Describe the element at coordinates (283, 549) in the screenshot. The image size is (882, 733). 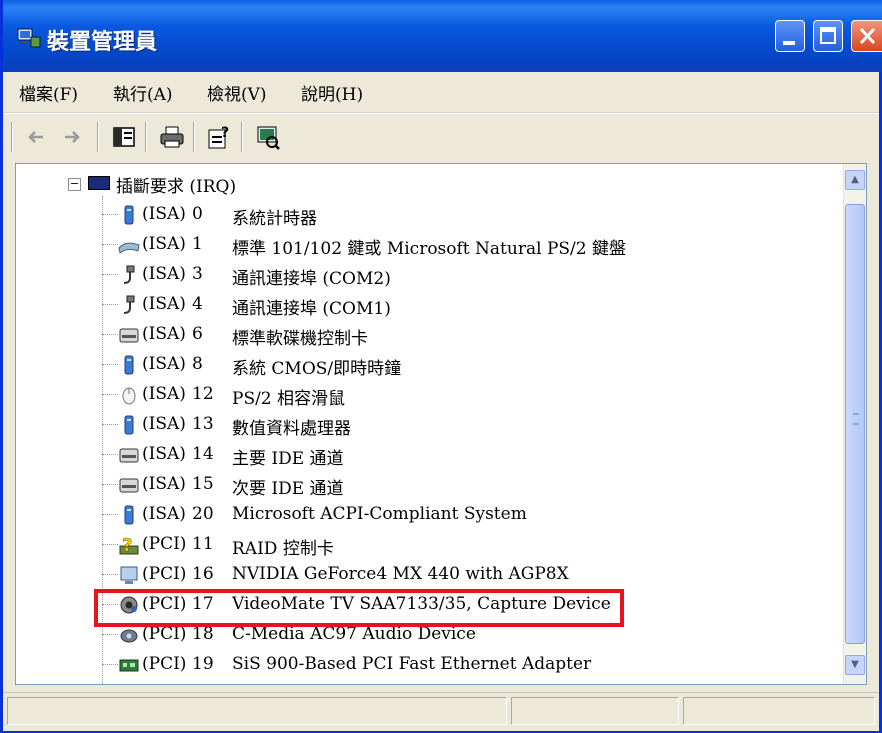
I see `device-name: RAID 控制卡` at that location.